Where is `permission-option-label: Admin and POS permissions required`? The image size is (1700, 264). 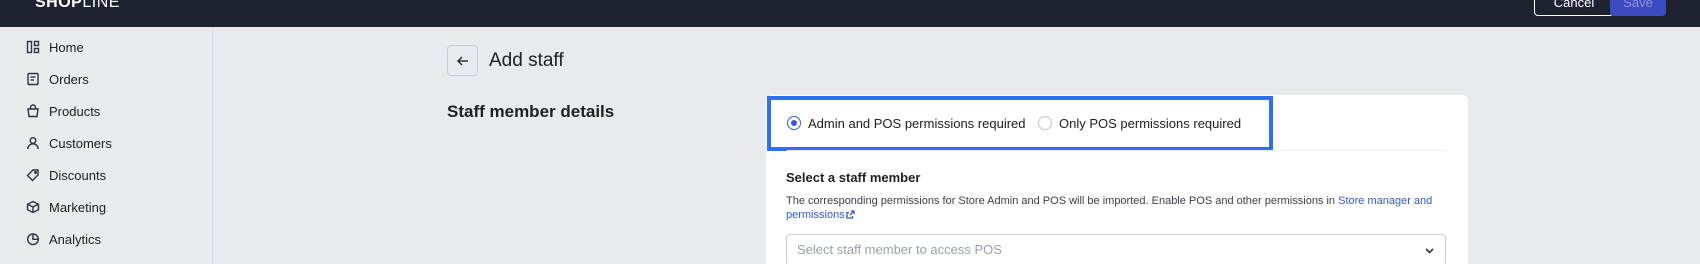
permission-option-label: Admin and POS permissions required is located at coordinates (917, 123).